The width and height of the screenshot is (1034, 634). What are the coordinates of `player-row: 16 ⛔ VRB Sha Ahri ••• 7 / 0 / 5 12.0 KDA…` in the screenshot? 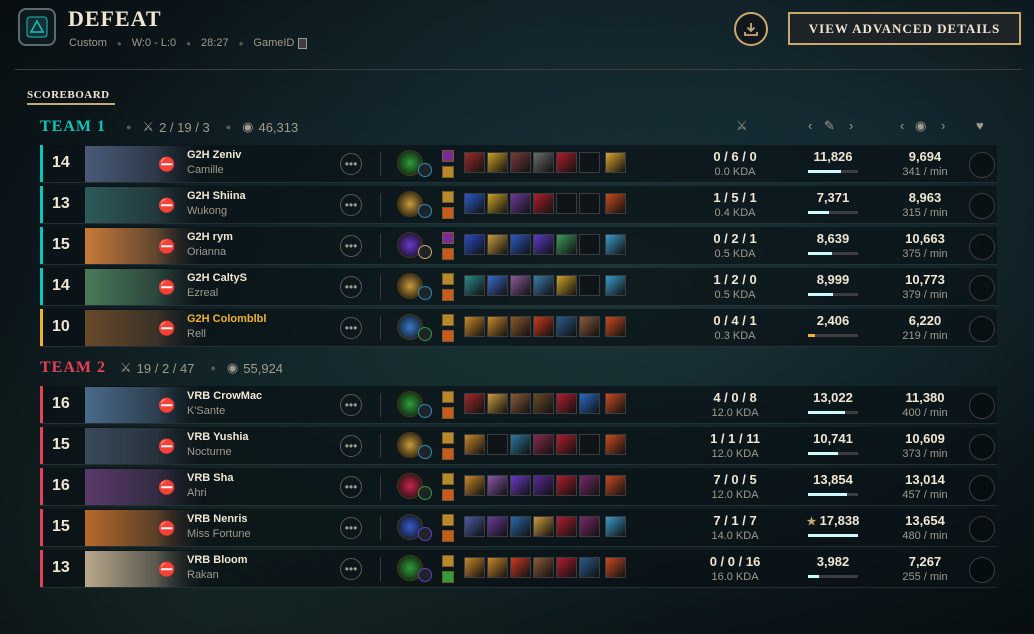 It's located at (518, 487).